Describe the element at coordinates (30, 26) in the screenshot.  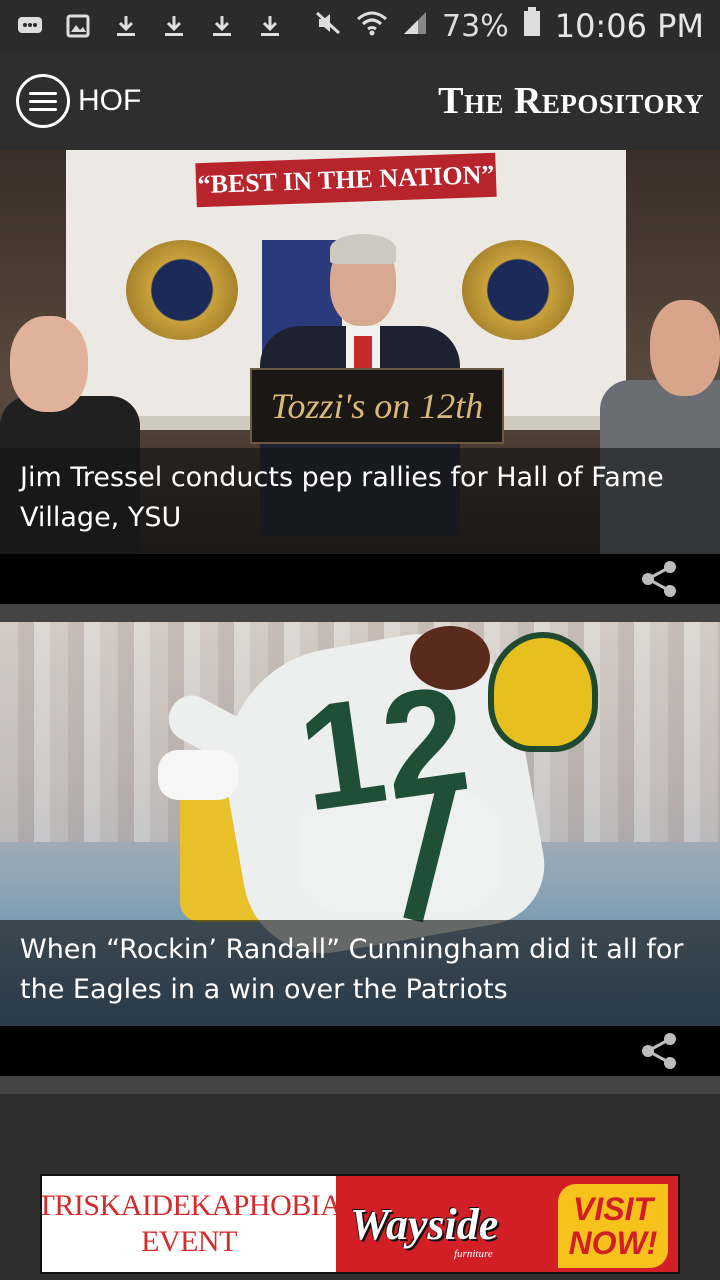
I see `messages-icon` at that location.